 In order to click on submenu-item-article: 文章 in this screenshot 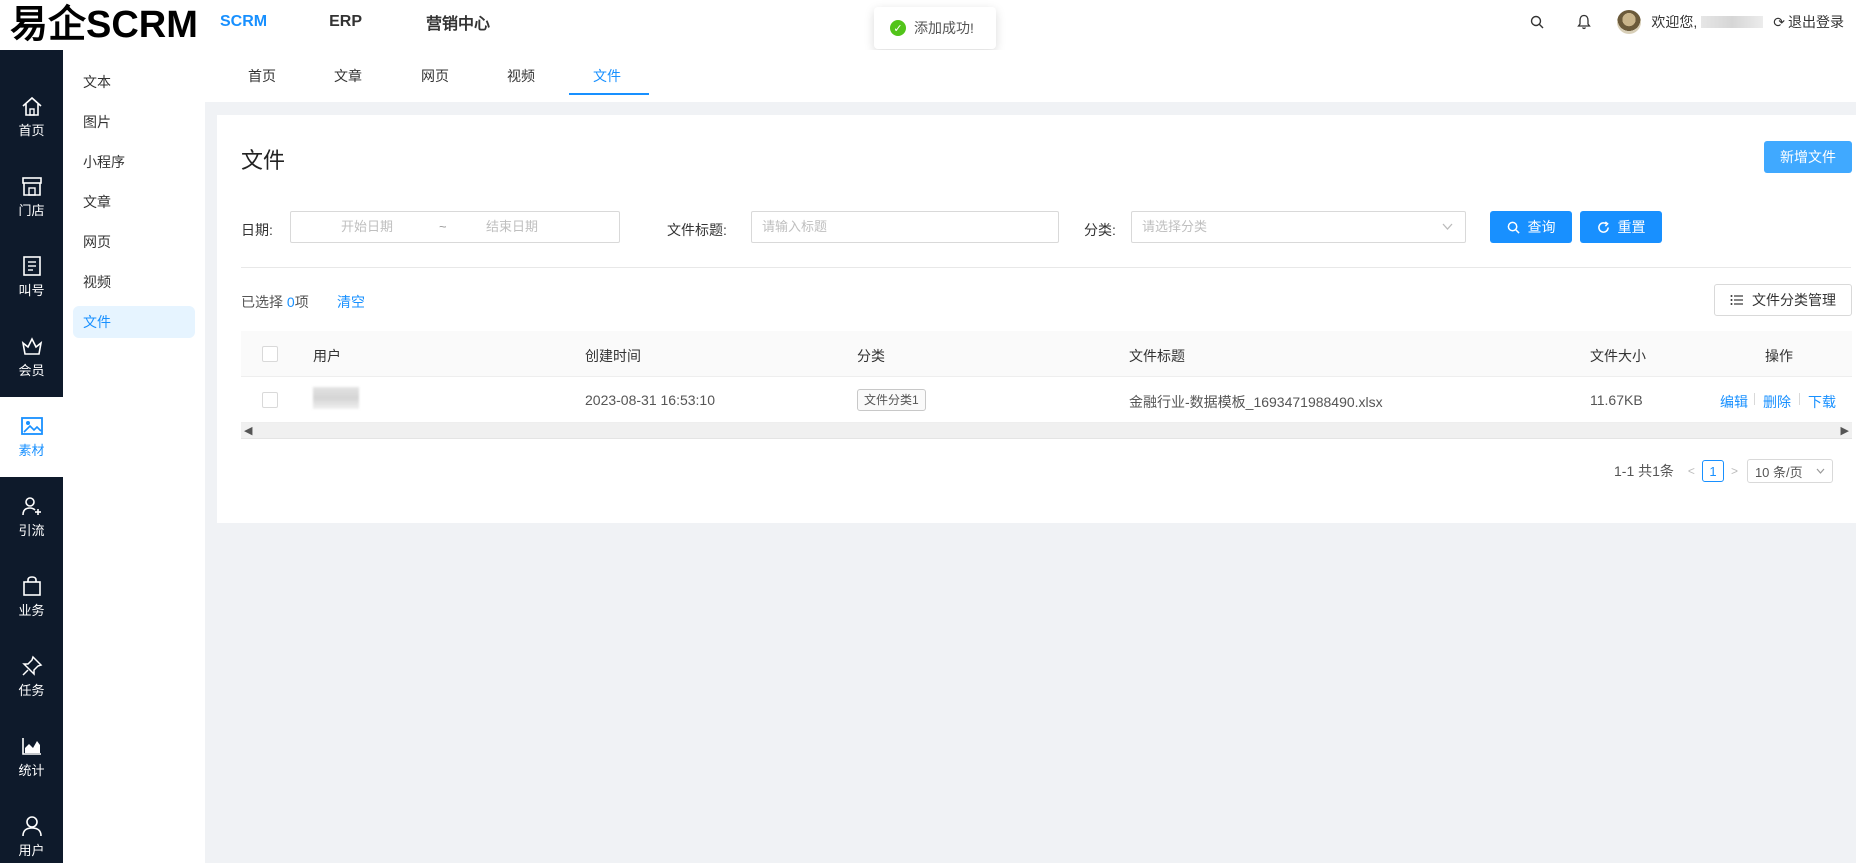, I will do `click(134, 202)`.